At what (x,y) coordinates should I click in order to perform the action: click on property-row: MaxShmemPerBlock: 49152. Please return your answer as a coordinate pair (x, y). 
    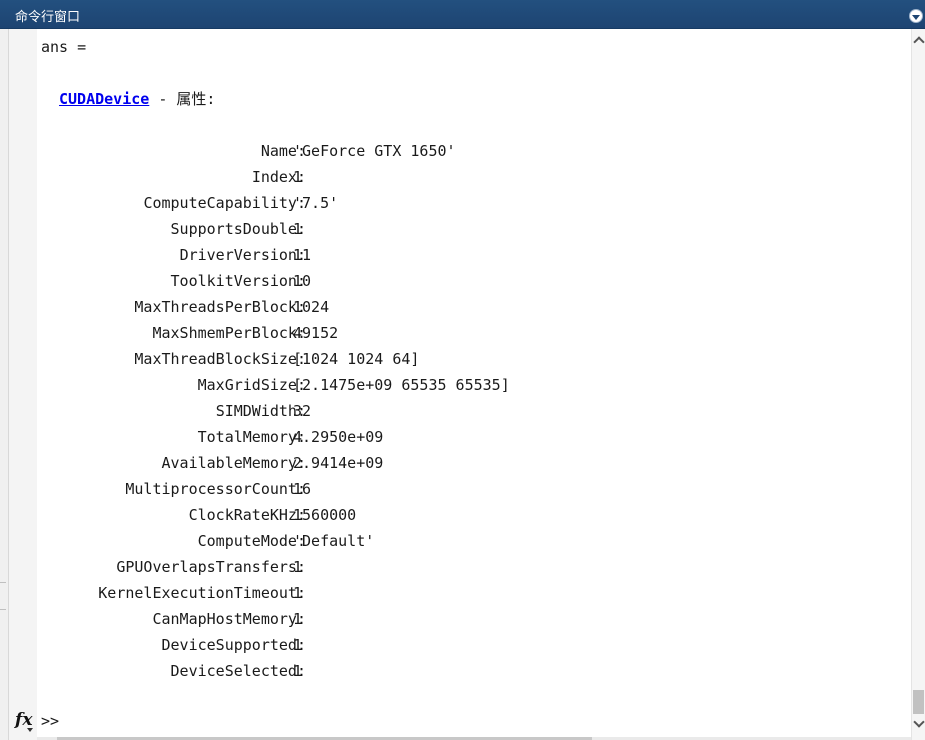
    Looking at the image, I should click on (467, 333).